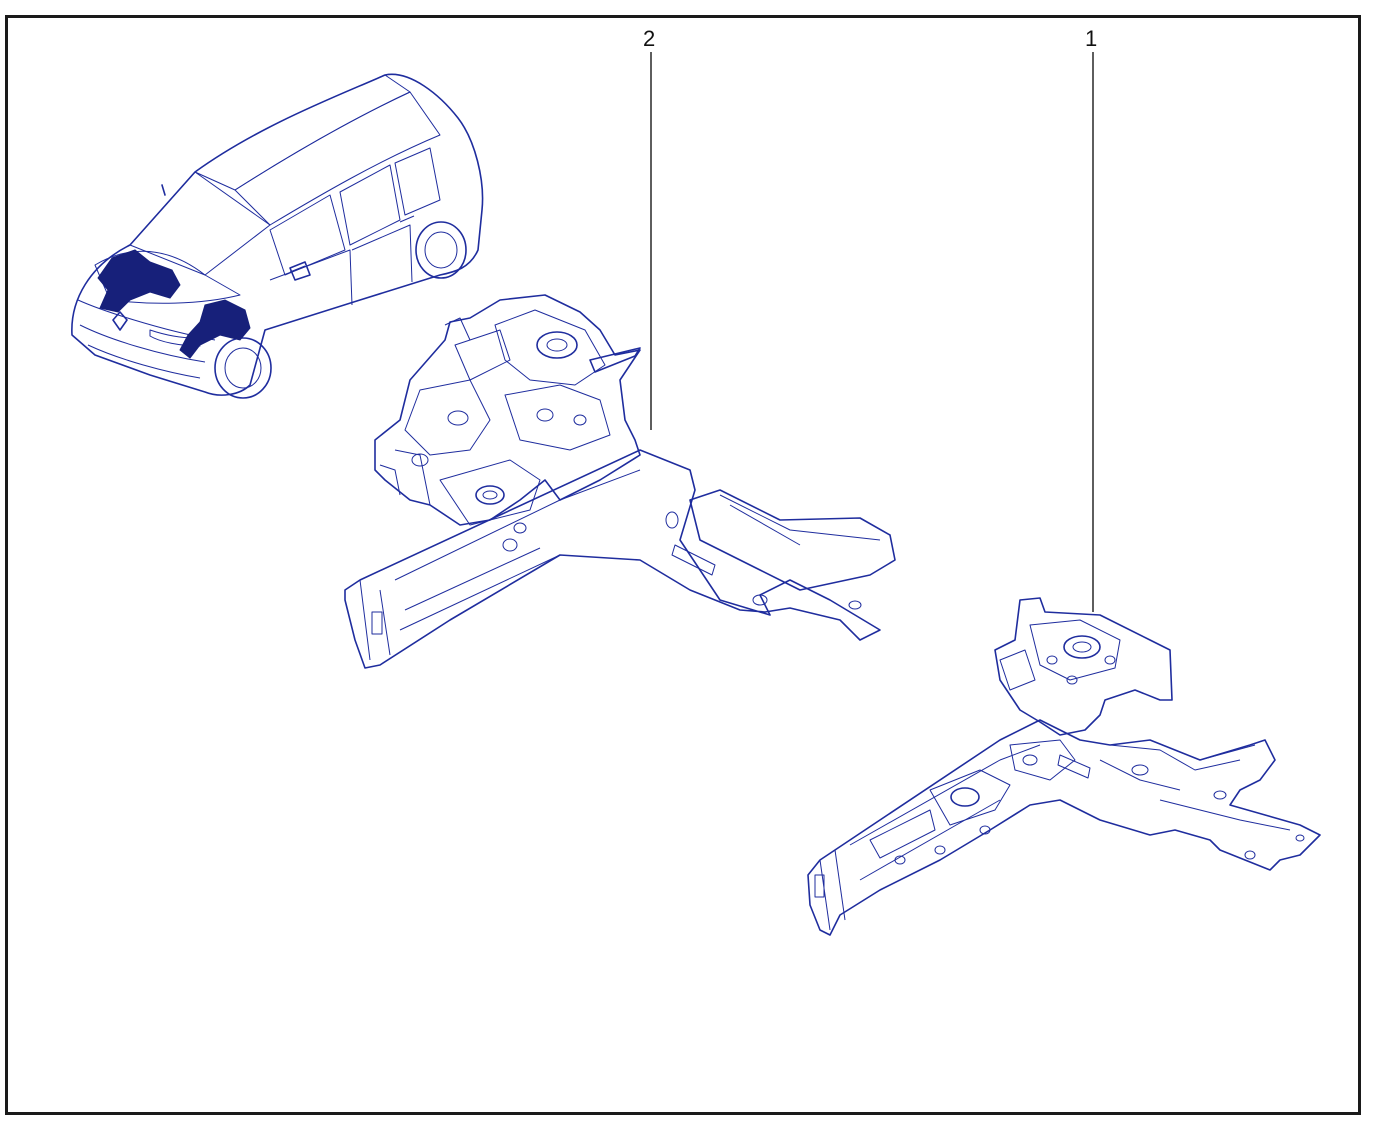  What do you see at coordinates (1064, 766) in the screenshot?
I see `part-1-assembly` at bounding box center [1064, 766].